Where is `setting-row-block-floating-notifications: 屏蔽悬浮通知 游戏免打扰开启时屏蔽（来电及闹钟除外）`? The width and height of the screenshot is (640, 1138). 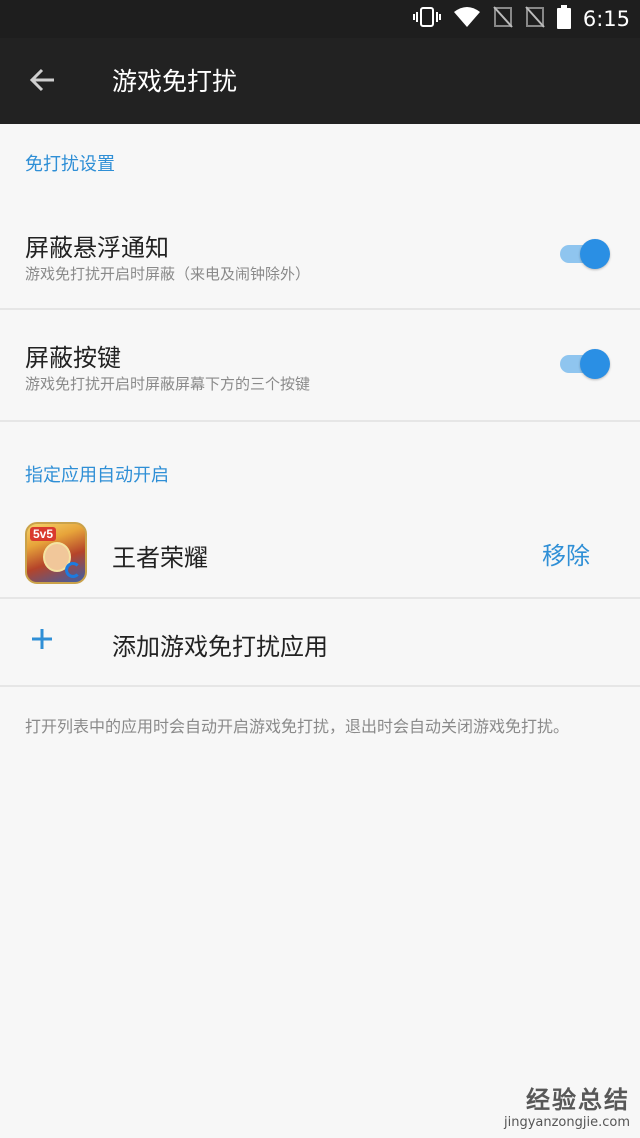 setting-row-block-floating-notifications: 屏蔽悬浮通知 游戏免打扰开启时屏蔽（来电及闹钟除外） is located at coordinates (320, 259).